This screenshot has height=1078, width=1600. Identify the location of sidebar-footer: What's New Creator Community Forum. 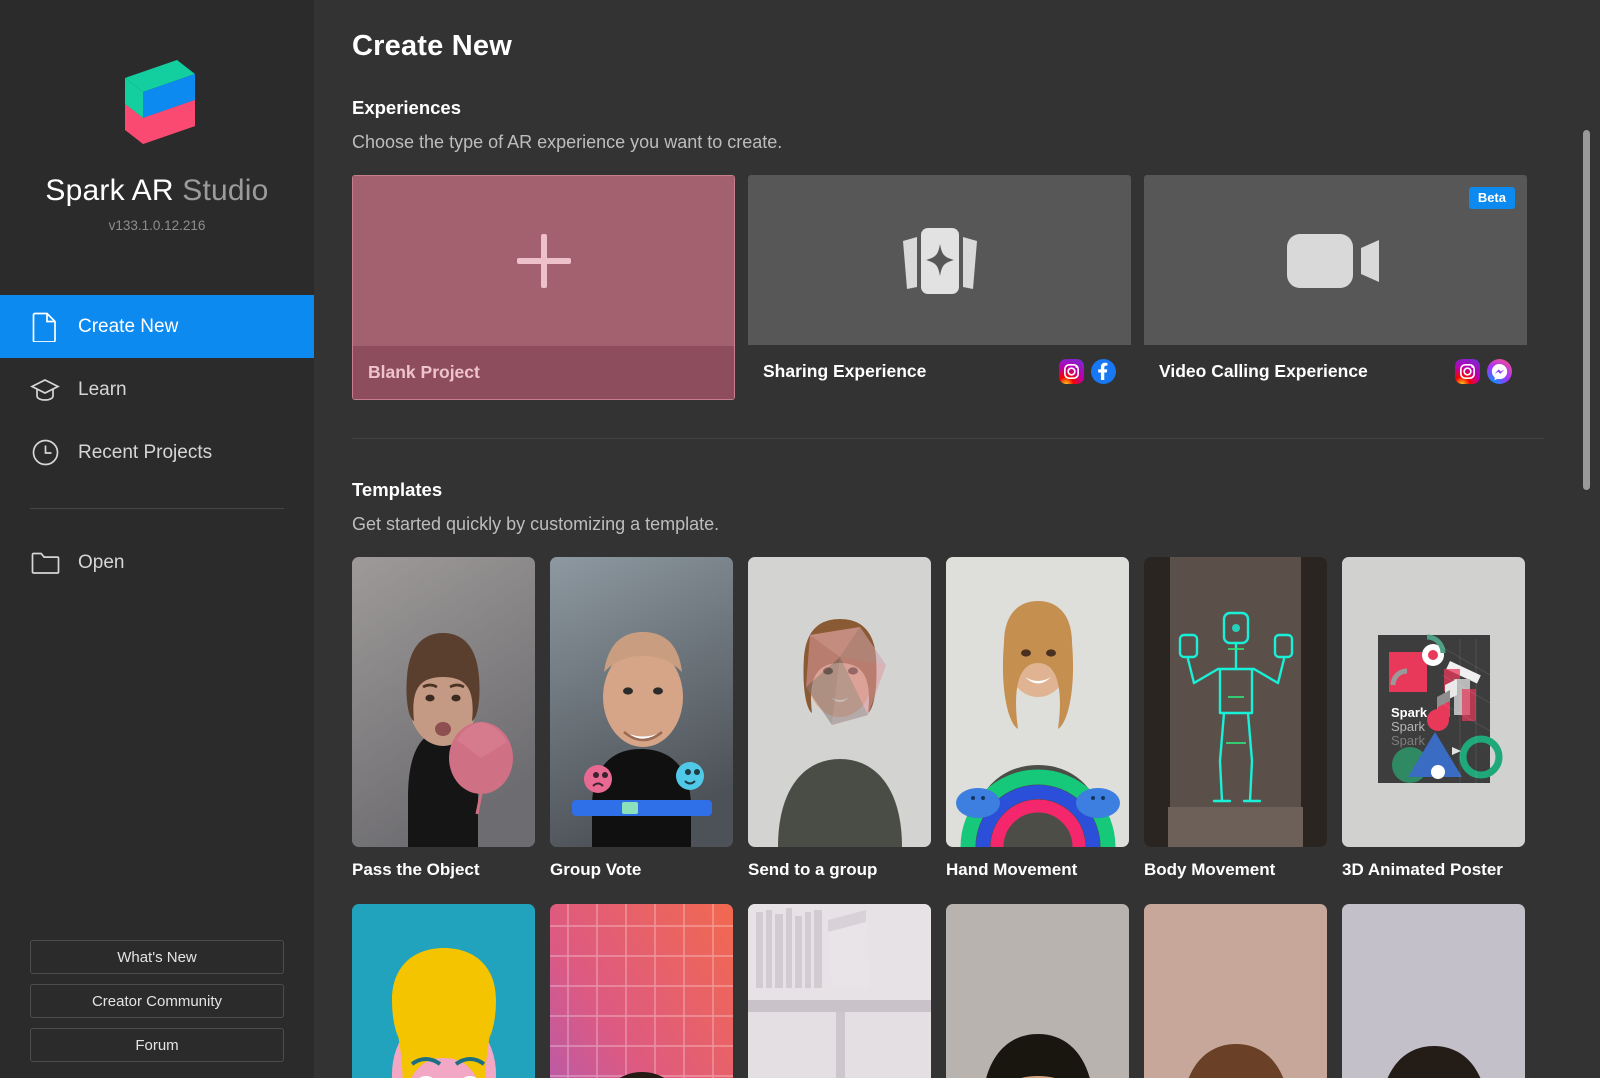
(157, 1001).